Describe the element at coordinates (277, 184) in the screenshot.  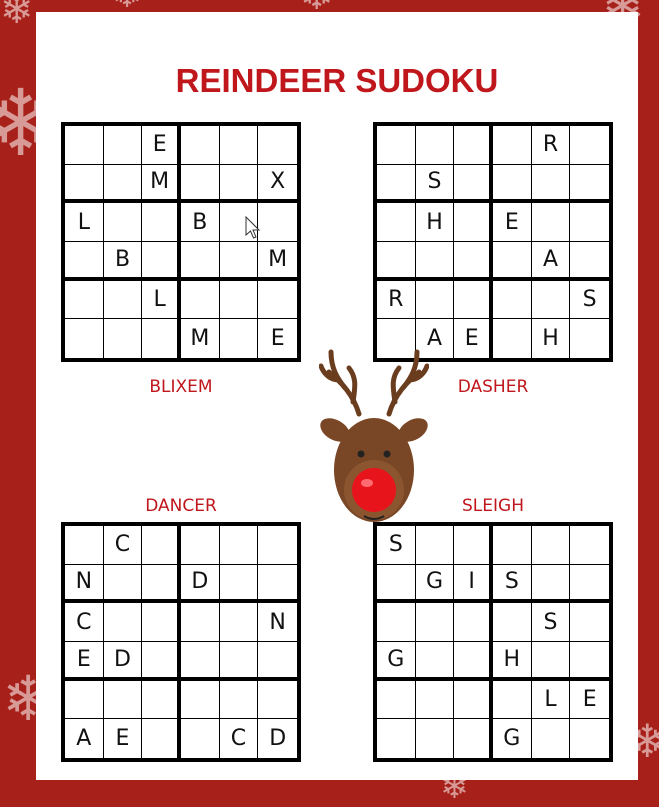
I see `sudoku-cell: X` at that location.